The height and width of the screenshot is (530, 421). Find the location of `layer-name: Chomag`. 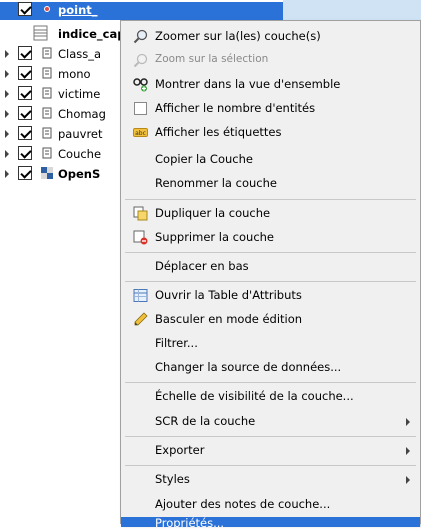

layer-name: Chomag is located at coordinates (82, 114).